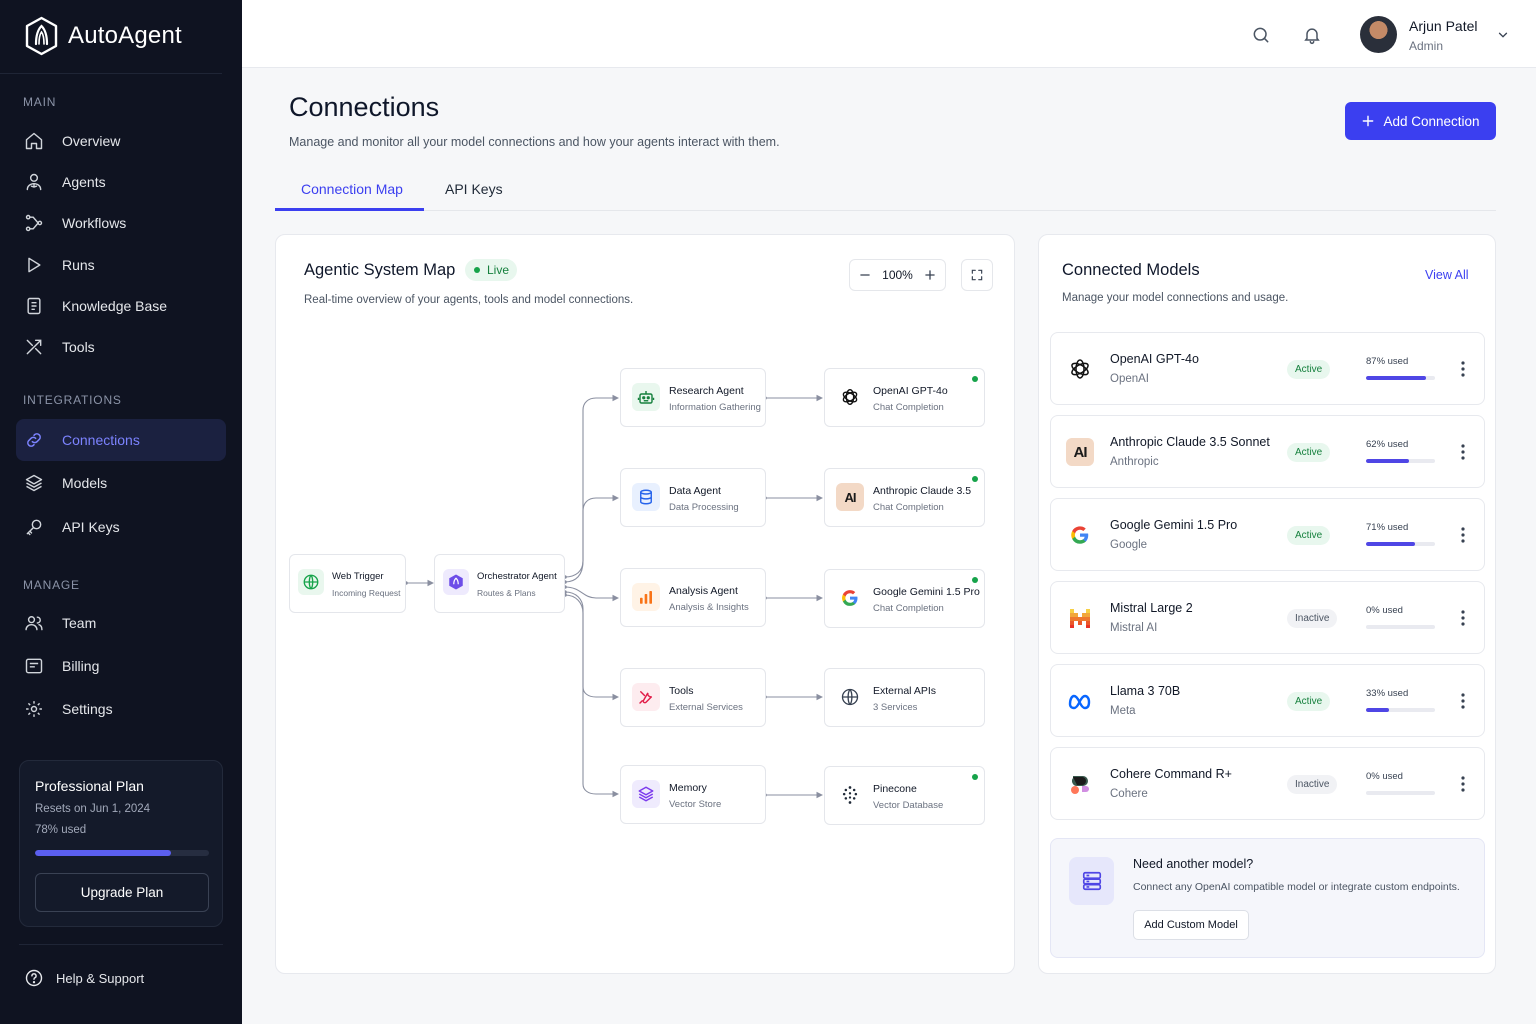  I want to click on node-data-agent: Data Agent Data Processing, so click(693, 497).